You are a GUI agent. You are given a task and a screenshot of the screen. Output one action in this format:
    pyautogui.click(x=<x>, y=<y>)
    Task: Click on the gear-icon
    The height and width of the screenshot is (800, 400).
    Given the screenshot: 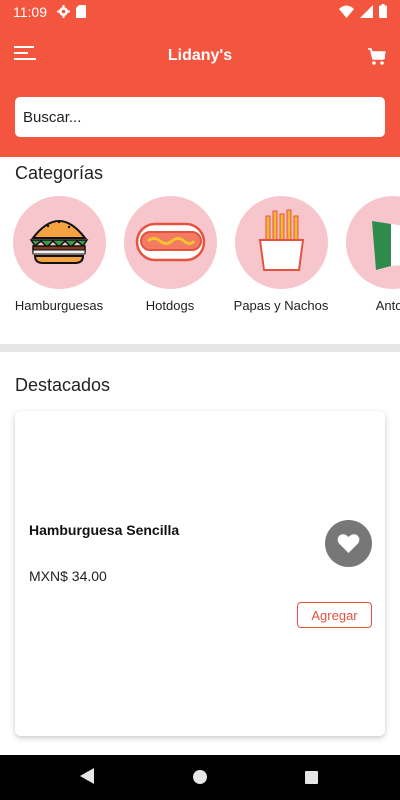 What is the action you would take?
    pyautogui.click(x=63, y=11)
    